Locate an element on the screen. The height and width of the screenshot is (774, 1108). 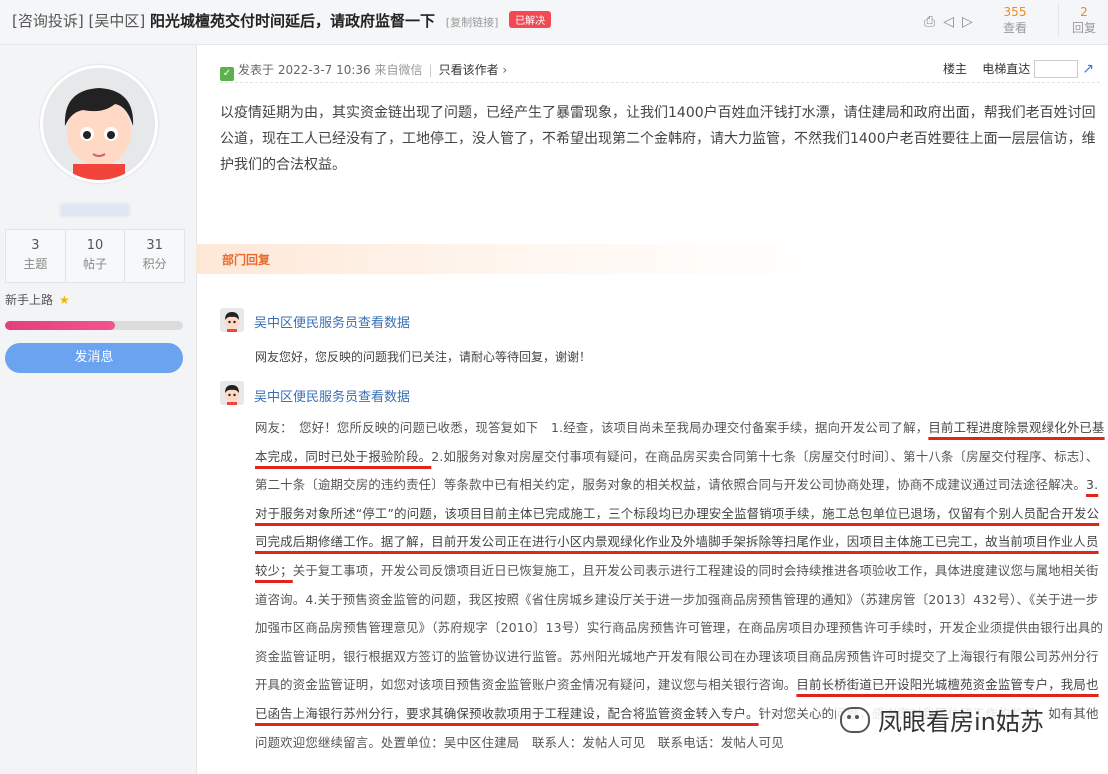
copy-link: [复制链接] is located at coordinates (472, 22).